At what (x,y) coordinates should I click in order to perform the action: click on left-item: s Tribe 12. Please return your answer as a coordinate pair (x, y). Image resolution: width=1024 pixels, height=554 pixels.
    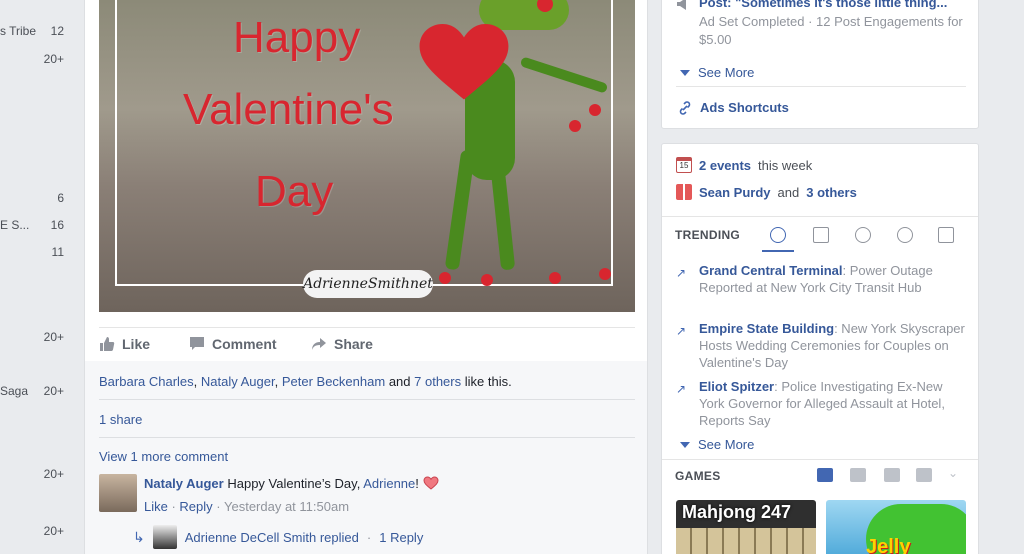
    Looking at the image, I should click on (35, 33).